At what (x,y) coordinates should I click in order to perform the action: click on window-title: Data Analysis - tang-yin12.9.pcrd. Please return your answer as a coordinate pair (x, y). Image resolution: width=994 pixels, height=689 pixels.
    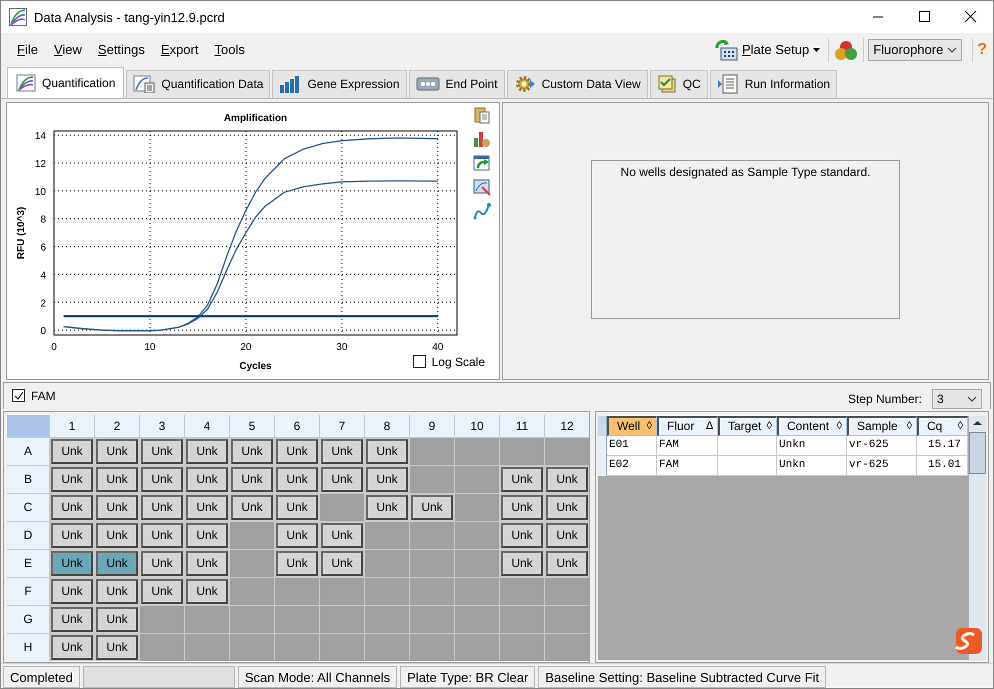
    Looking at the image, I should click on (130, 17).